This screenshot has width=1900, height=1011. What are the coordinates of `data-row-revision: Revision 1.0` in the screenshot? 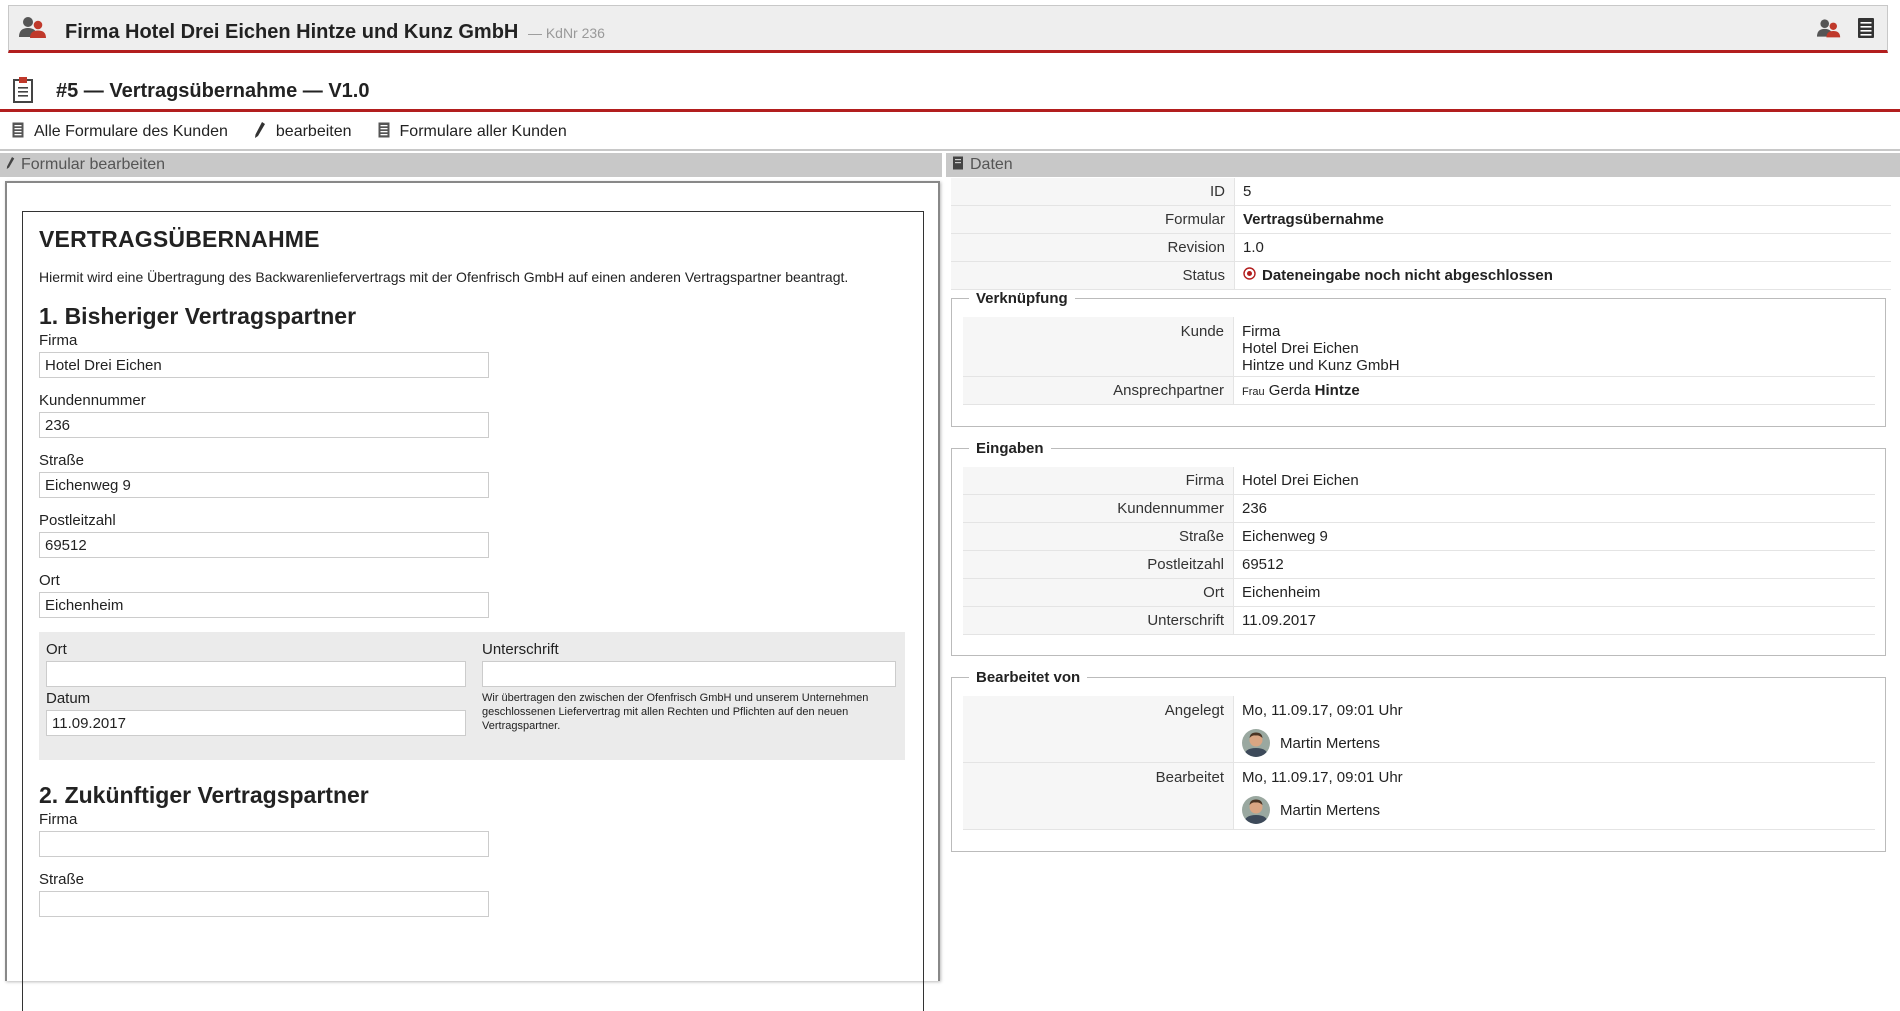 It's located at (1421, 248).